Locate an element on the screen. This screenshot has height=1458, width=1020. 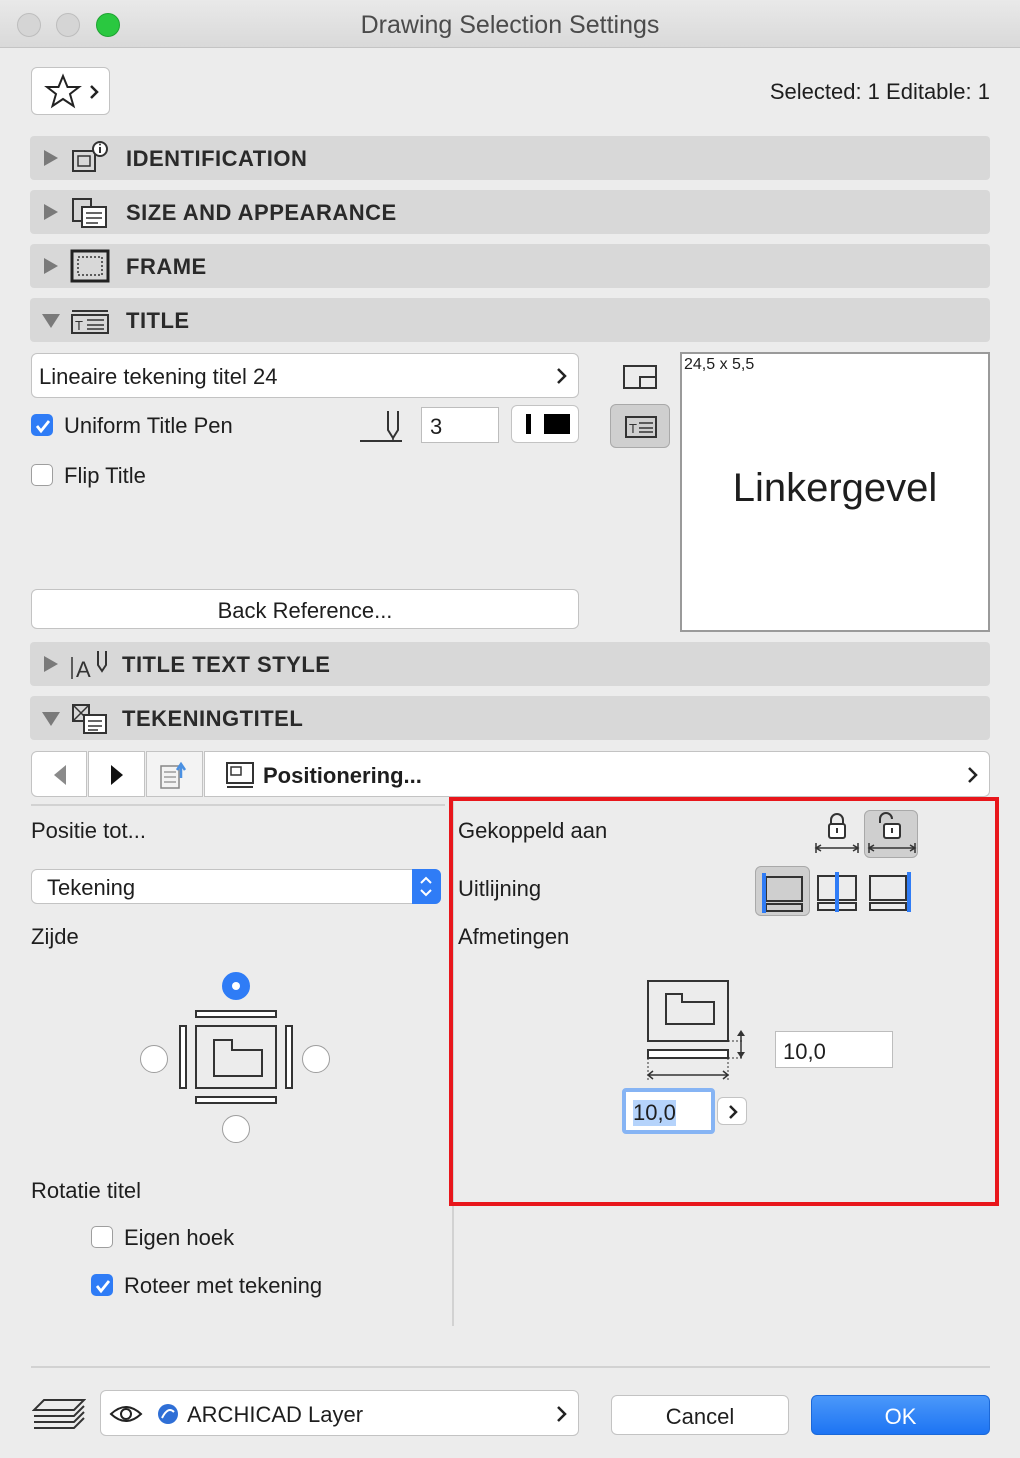
tekeningtitel-icon is located at coordinates (89, 719).